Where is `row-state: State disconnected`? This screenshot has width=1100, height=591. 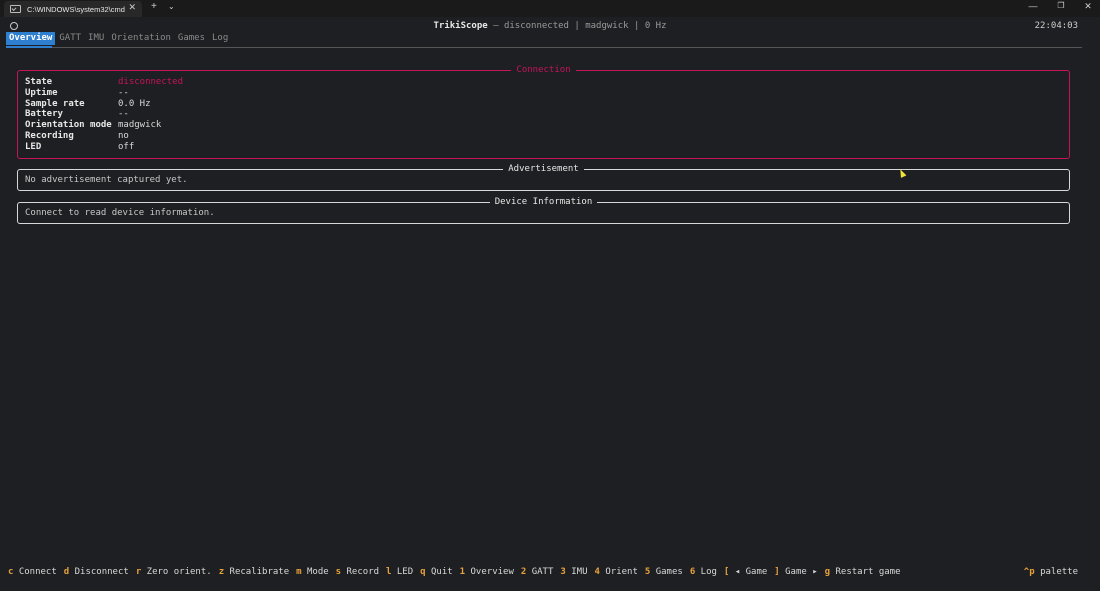
row-state: State disconnected is located at coordinates (104, 82).